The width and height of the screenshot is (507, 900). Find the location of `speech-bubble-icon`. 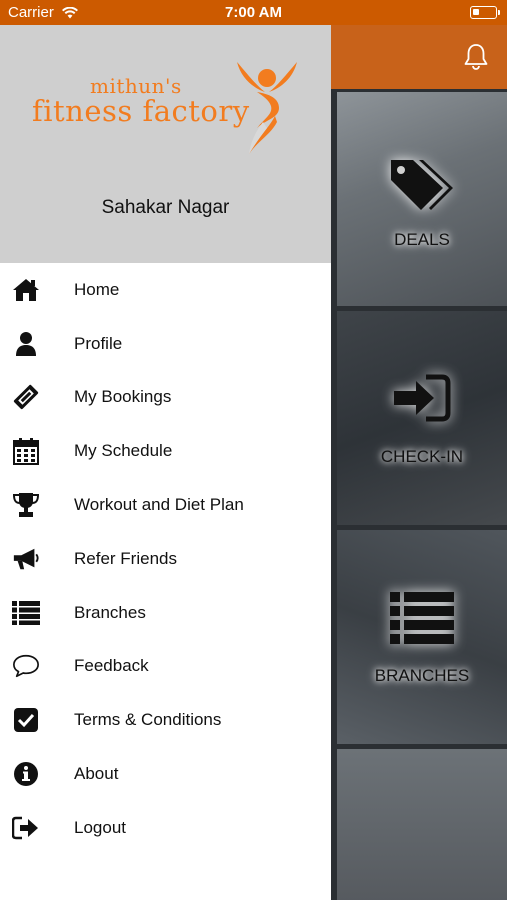

speech-bubble-icon is located at coordinates (26, 666).